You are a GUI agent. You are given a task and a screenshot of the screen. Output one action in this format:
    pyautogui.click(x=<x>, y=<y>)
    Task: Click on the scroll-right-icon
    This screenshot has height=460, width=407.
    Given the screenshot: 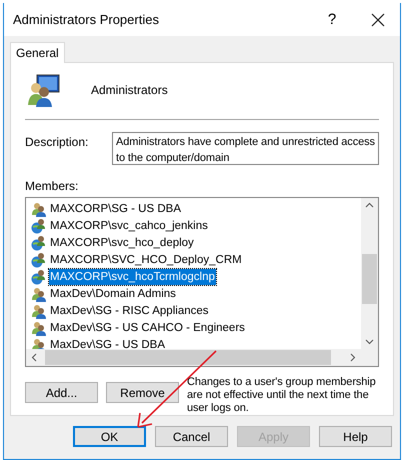 What is the action you would take?
    pyautogui.click(x=353, y=357)
    